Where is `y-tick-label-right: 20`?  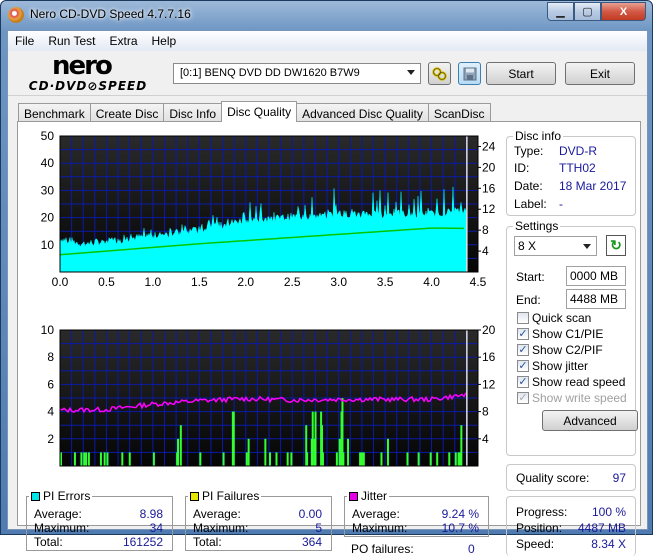
y-tick-label-right: 20 is located at coordinates (489, 330).